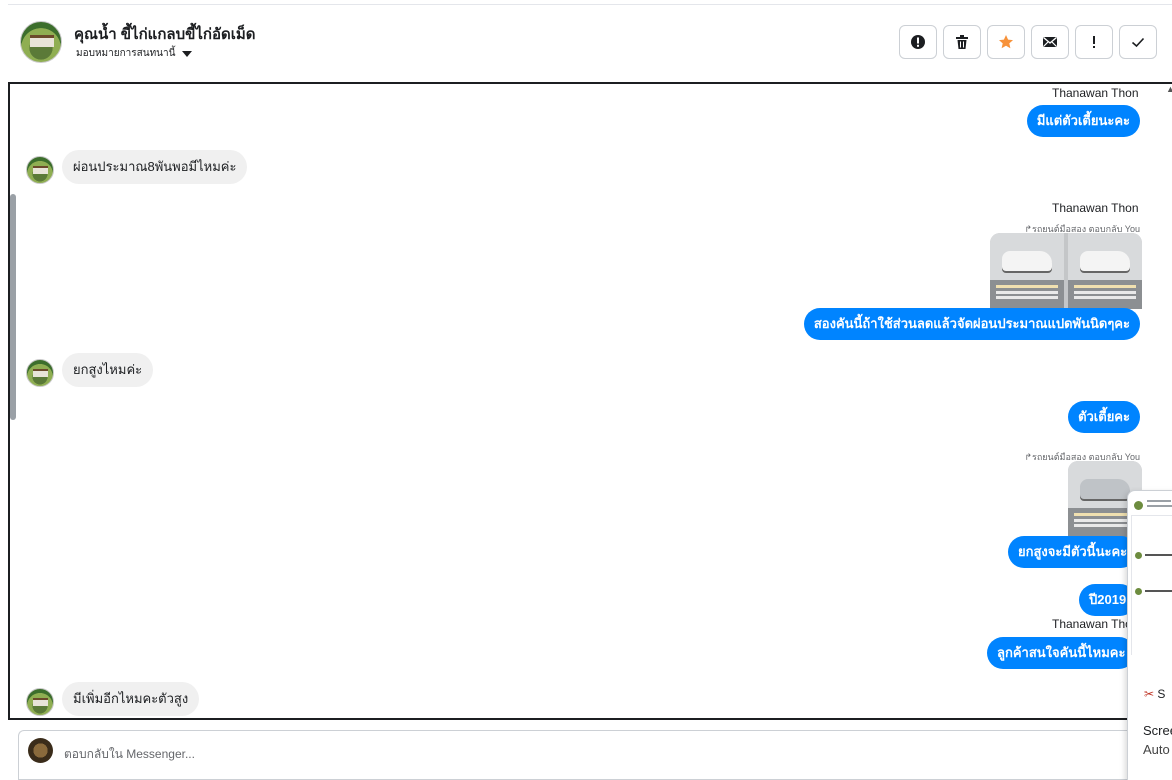  I want to click on exclamation-icon, so click(1094, 42).